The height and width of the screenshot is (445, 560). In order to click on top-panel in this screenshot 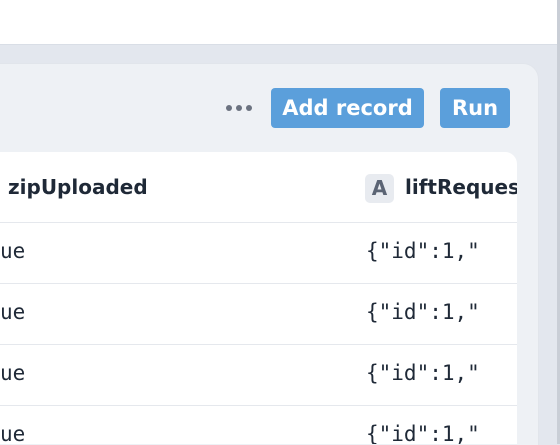, I will do `click(278, 22)`.